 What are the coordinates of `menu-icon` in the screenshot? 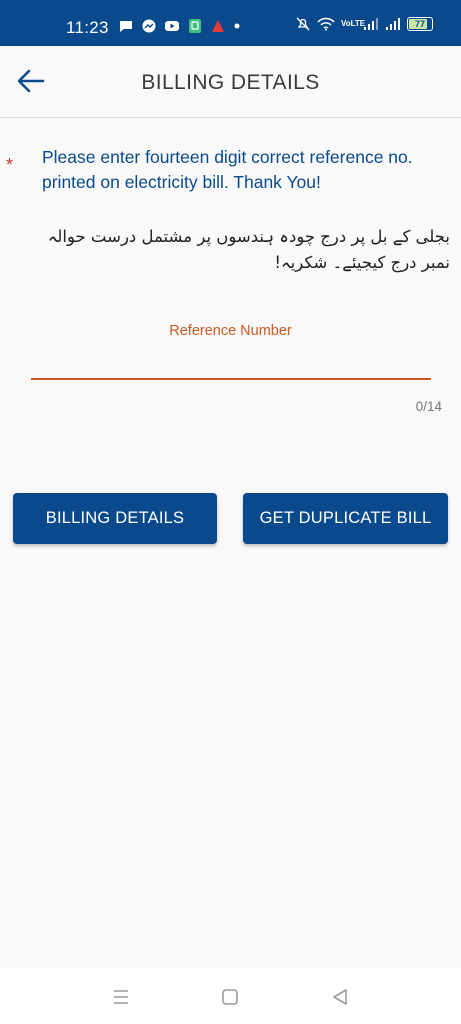 It's located at (121, 997).